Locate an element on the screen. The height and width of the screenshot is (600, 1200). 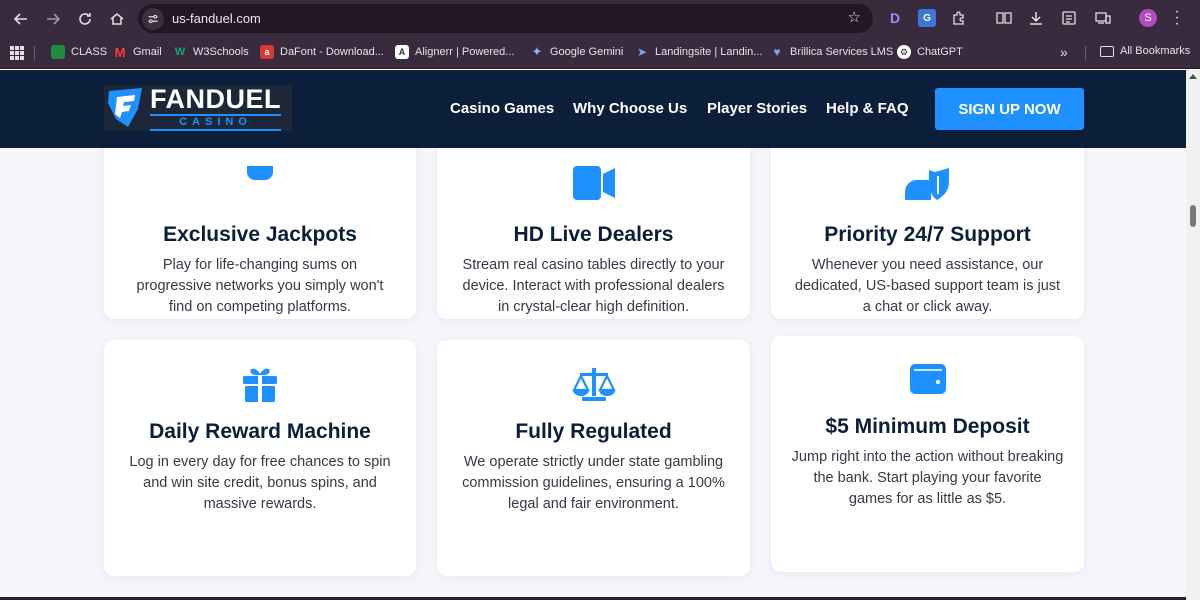
feature-title: Priority 24/7 Support is located at coordinates (927, 234).